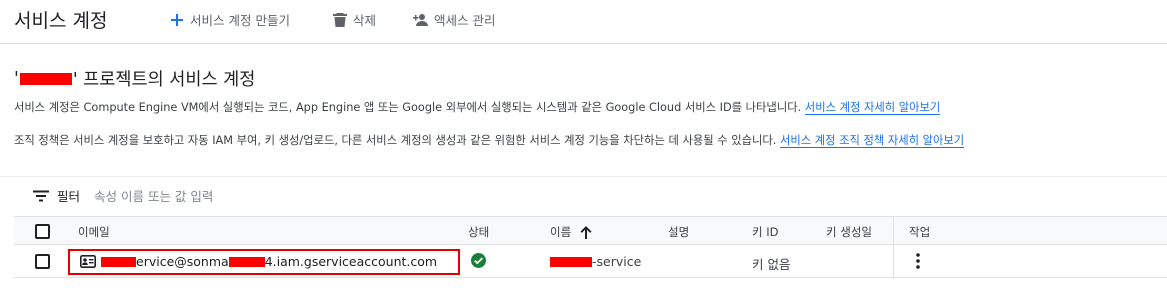 The width and height of the screenshot is (1167, 295). I want to click on create-service-account-label: 서비스 계정 만들기, so click(240, 20).